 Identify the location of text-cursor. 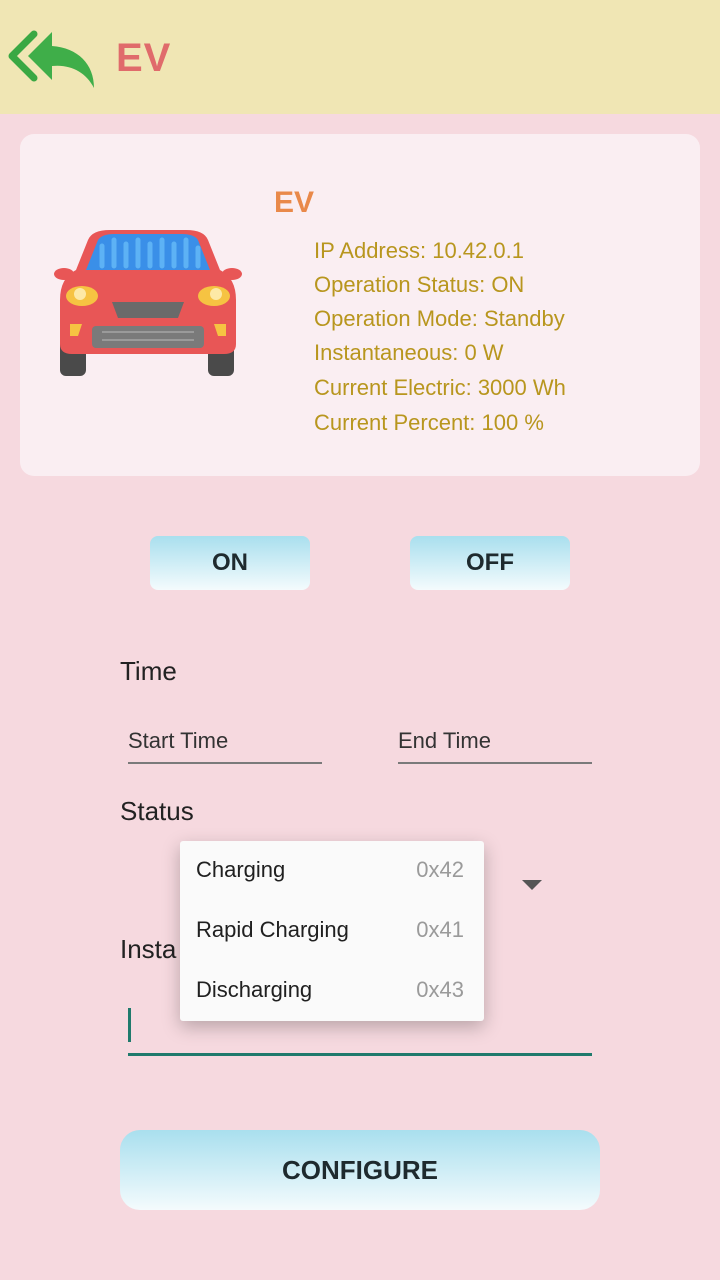
(129, 1025).